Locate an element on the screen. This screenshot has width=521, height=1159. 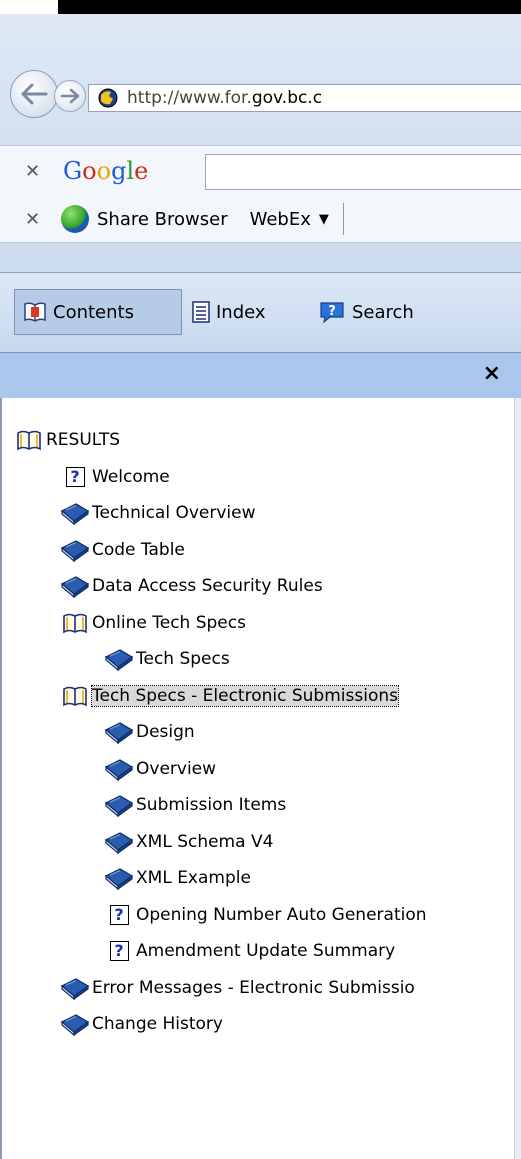
help-tabs: Contents Index ? Search is located at coordinates (260, 312).